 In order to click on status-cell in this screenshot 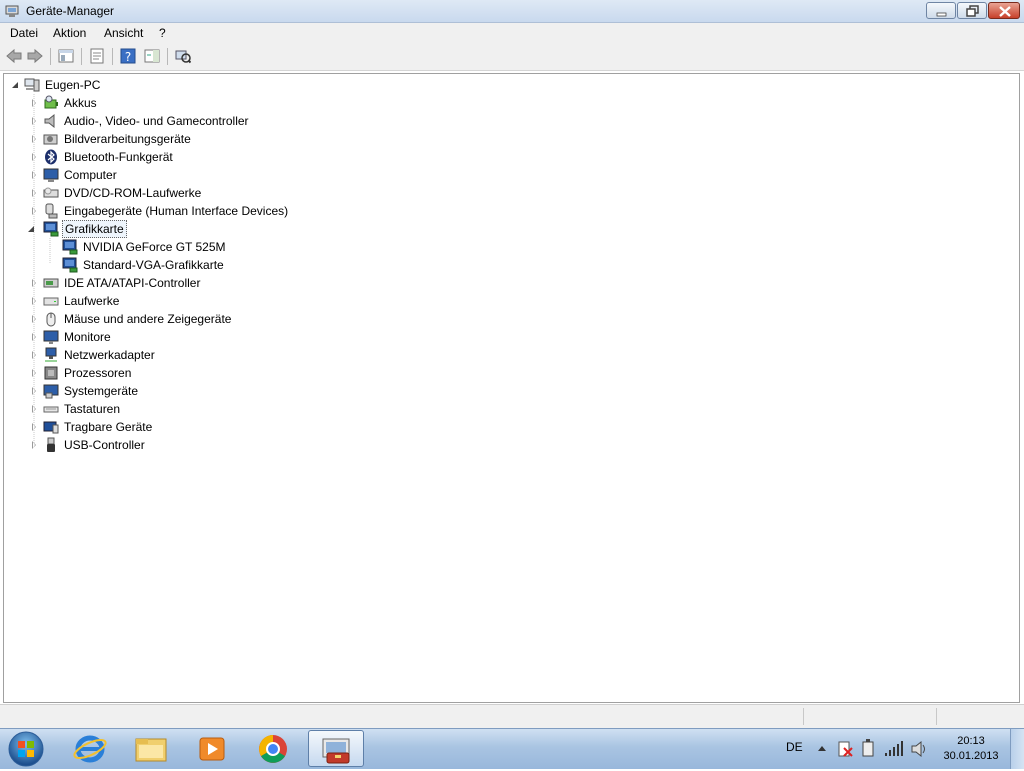, I will do `click(936, 716)`.